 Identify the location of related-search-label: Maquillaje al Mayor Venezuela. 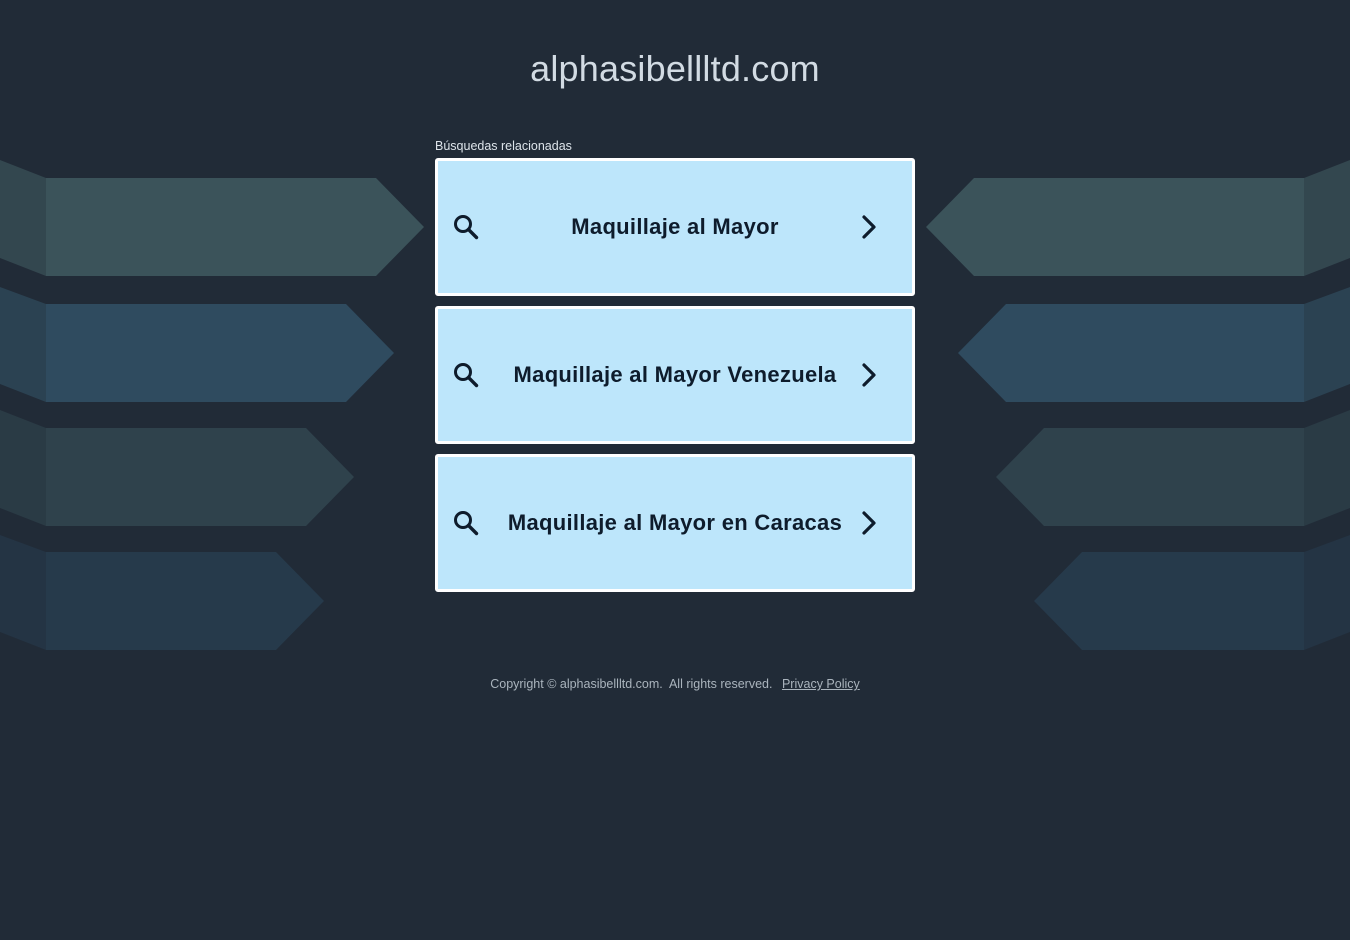
(675, 374).